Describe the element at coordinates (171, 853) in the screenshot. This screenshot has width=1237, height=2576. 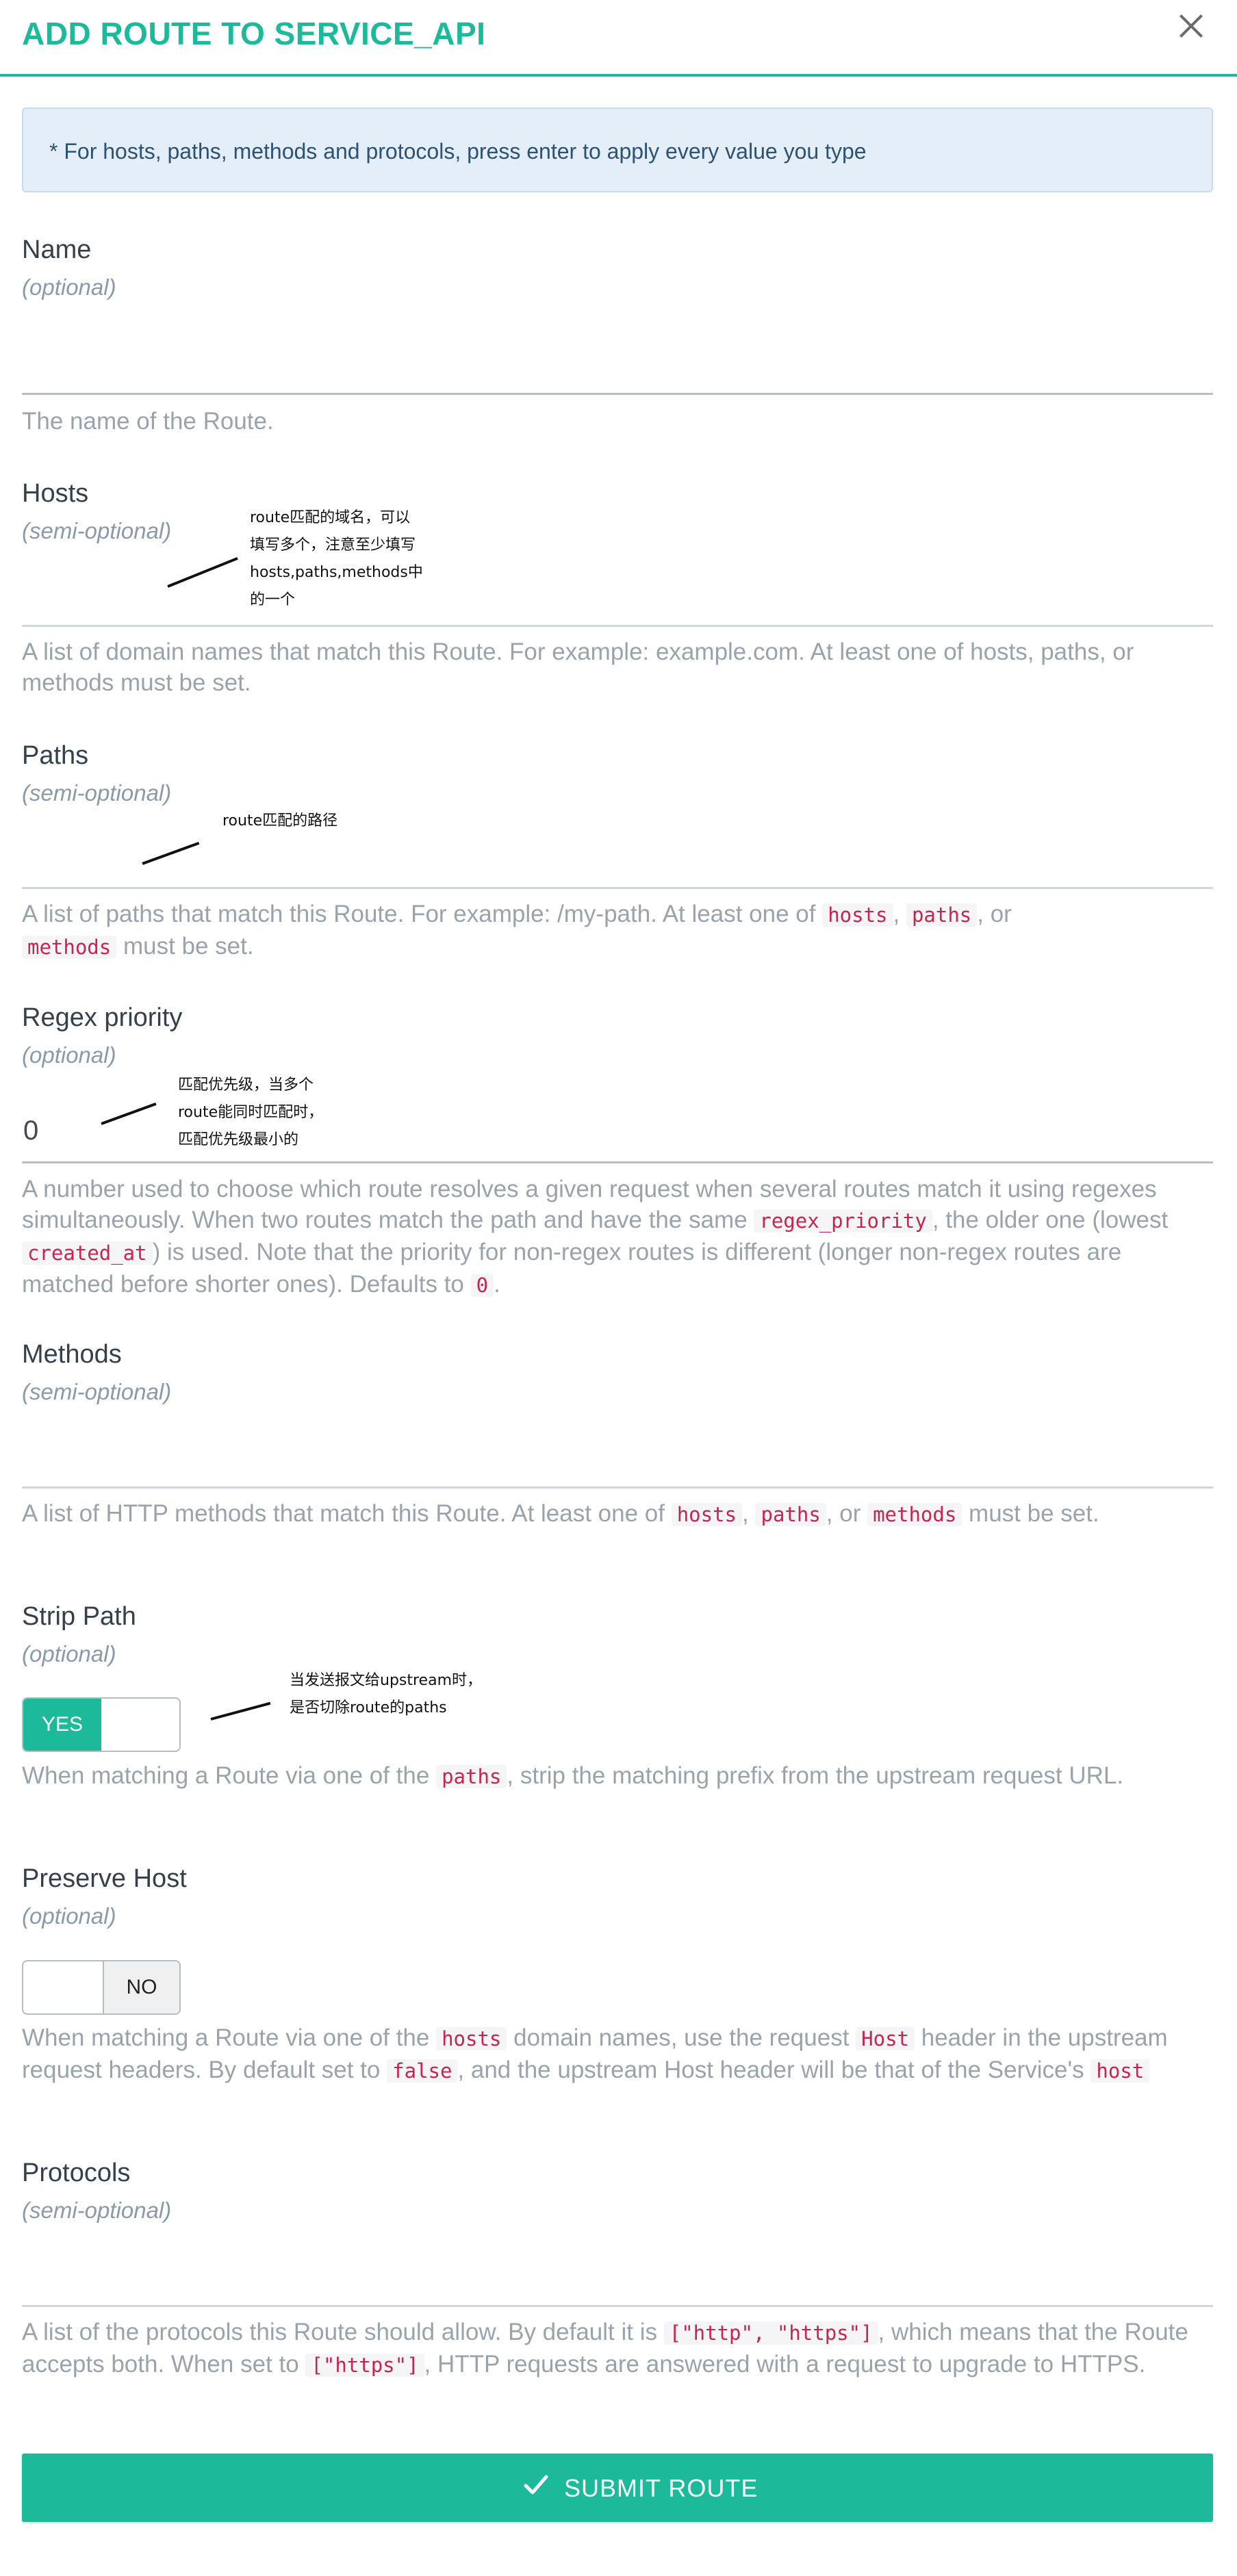
I see `paths-annotation-stroke` at that location.